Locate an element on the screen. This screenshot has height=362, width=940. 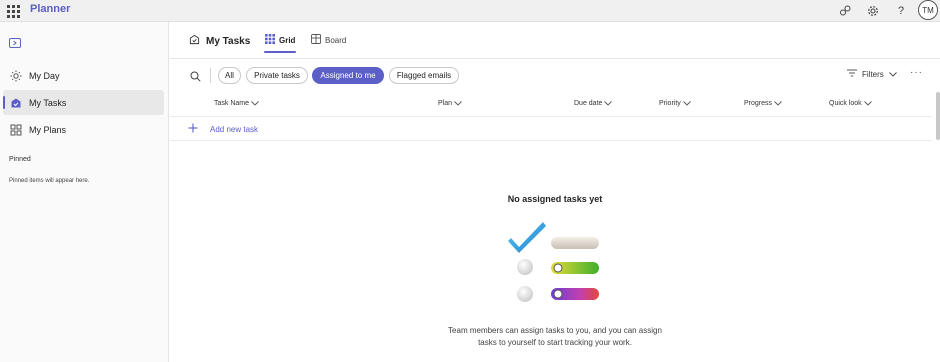
collapse-sidebar-icon is located at coordinates (16, 41).